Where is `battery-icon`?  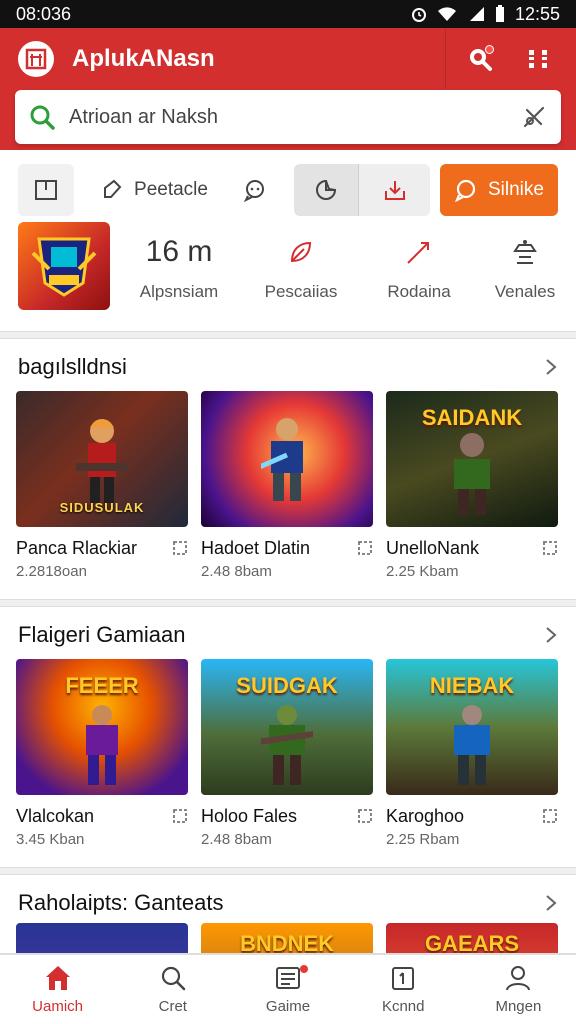 battery-icon is located at coordinates (499, 13).